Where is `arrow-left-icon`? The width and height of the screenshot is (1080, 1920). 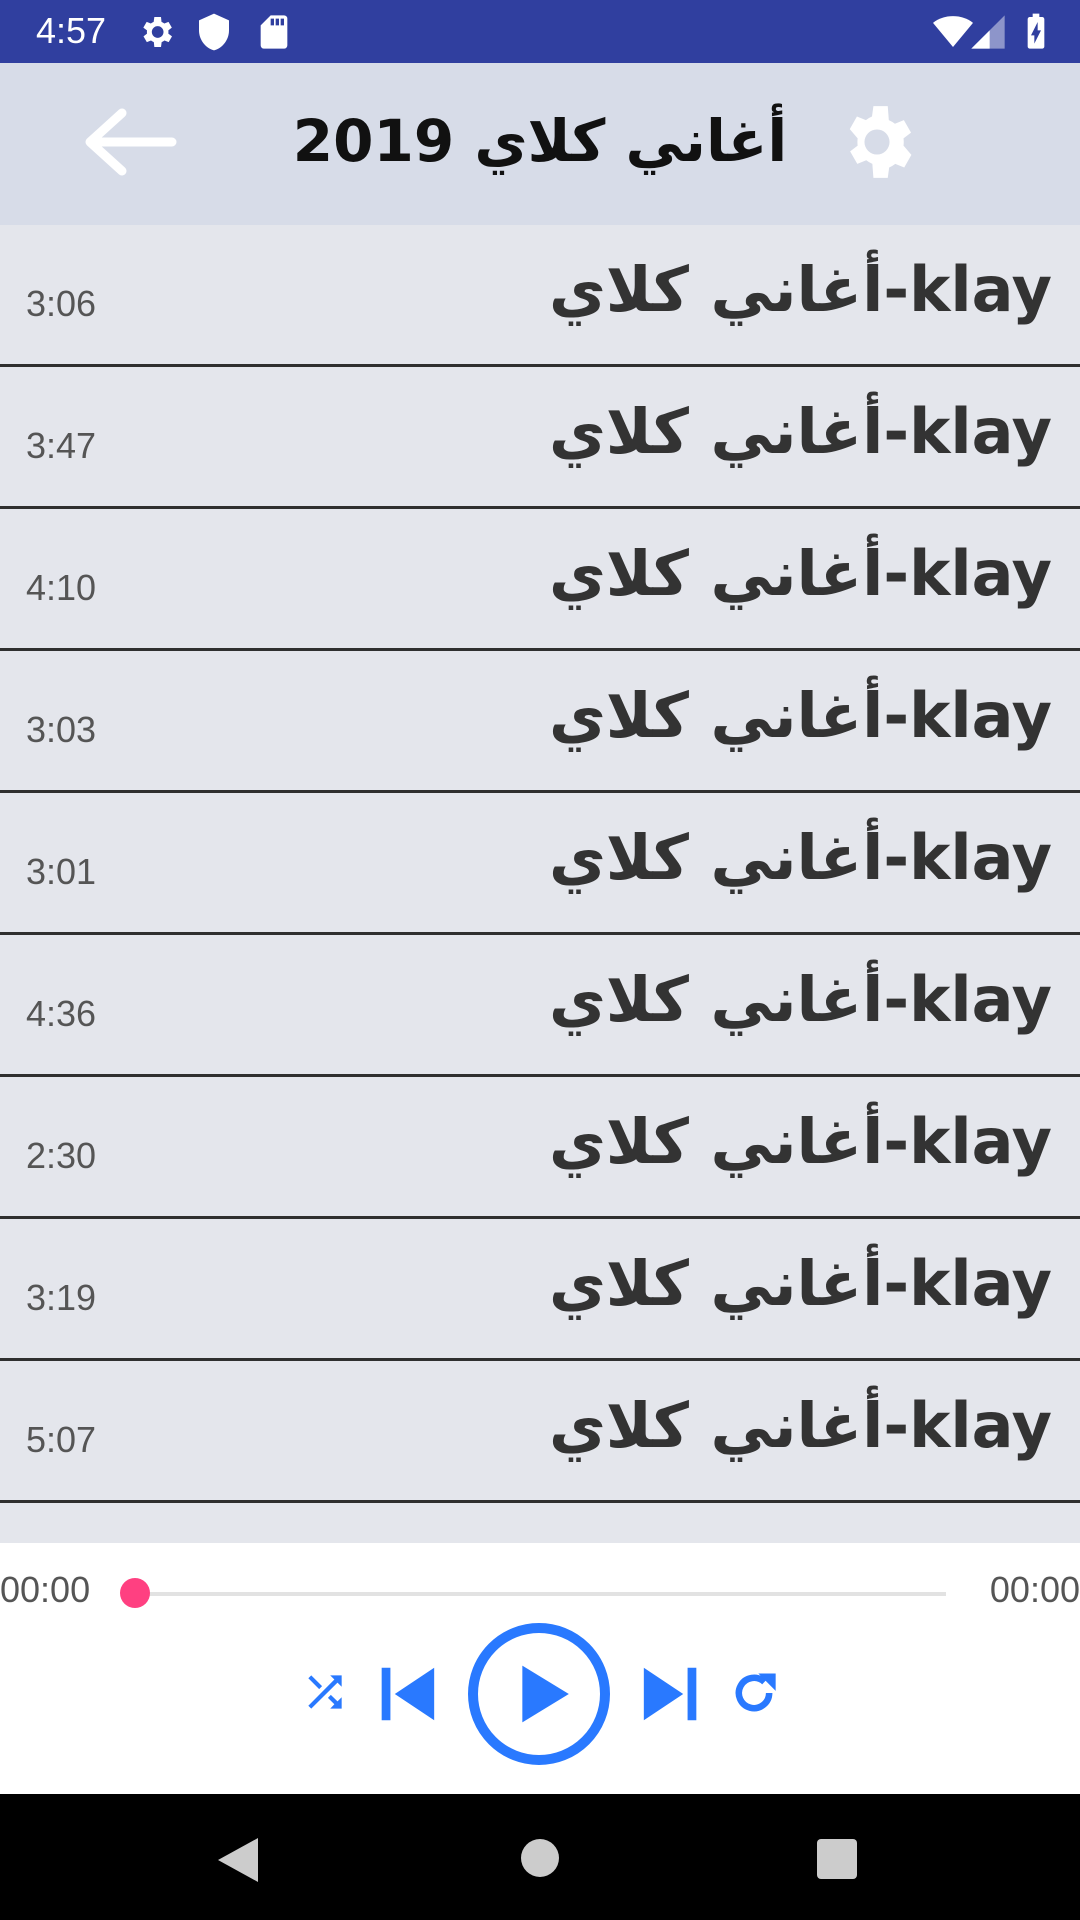
arrow-left-icon is located at coordinates (130, 142).